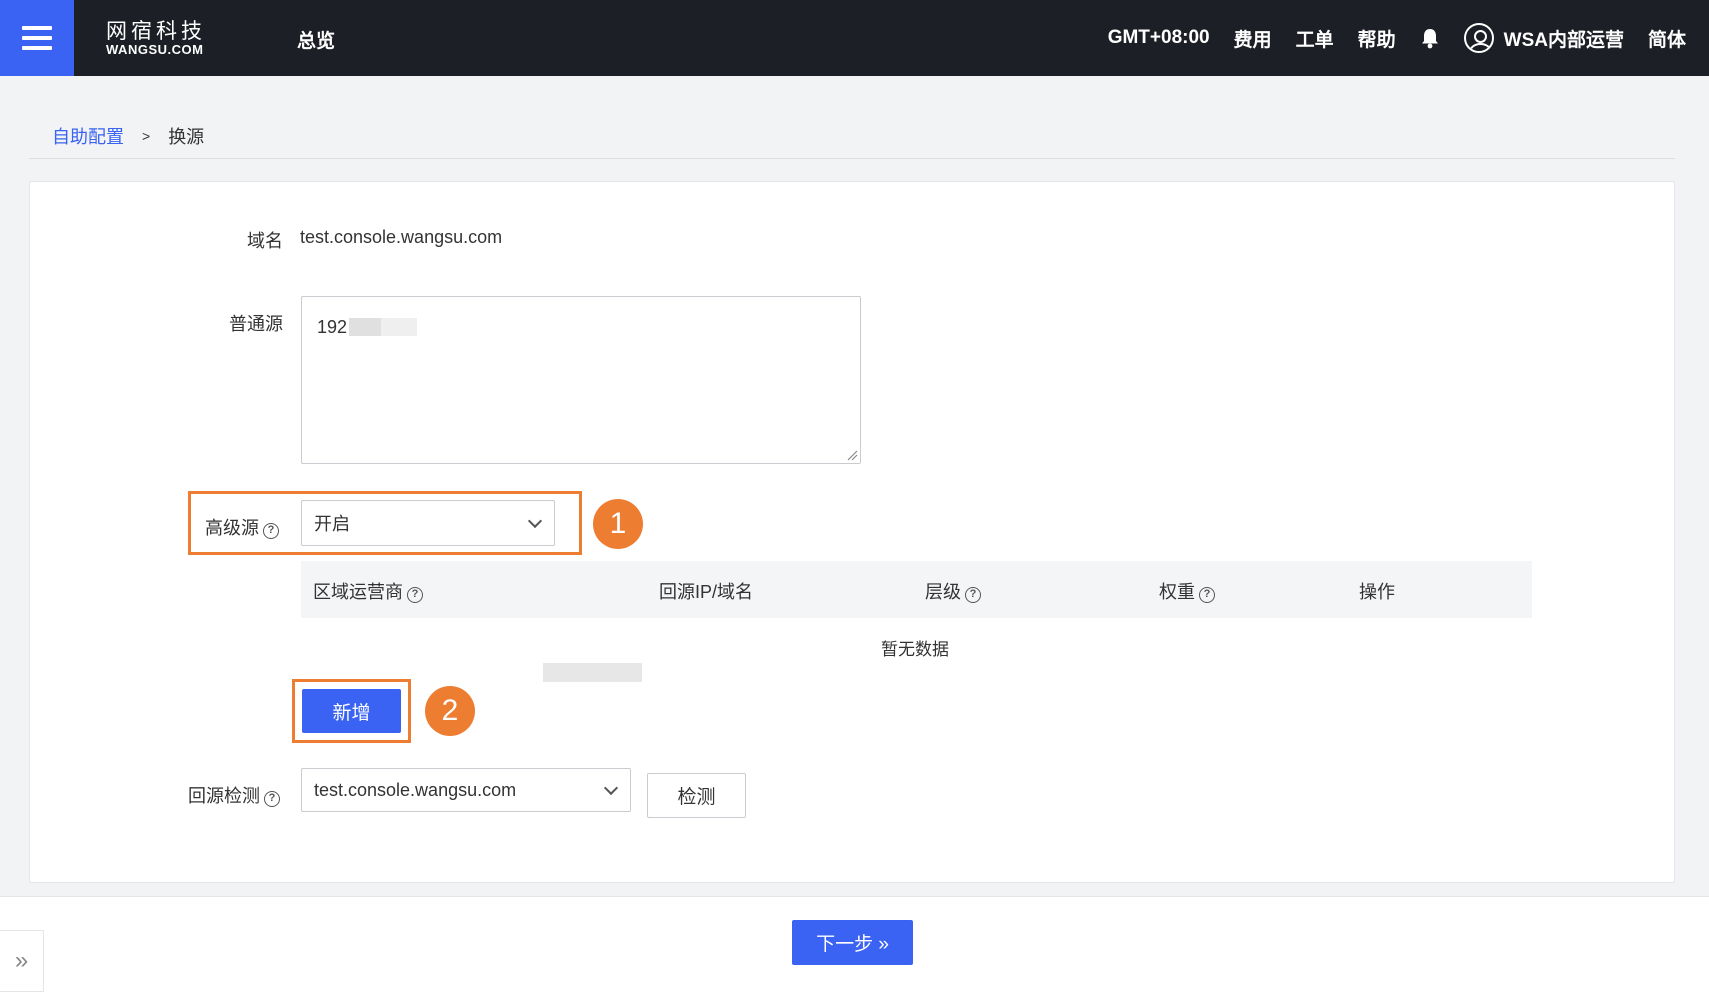  Describe the element at coordinates (581, 380) in the screenshot. I see `normal-origin-textarea: 192` at that location.